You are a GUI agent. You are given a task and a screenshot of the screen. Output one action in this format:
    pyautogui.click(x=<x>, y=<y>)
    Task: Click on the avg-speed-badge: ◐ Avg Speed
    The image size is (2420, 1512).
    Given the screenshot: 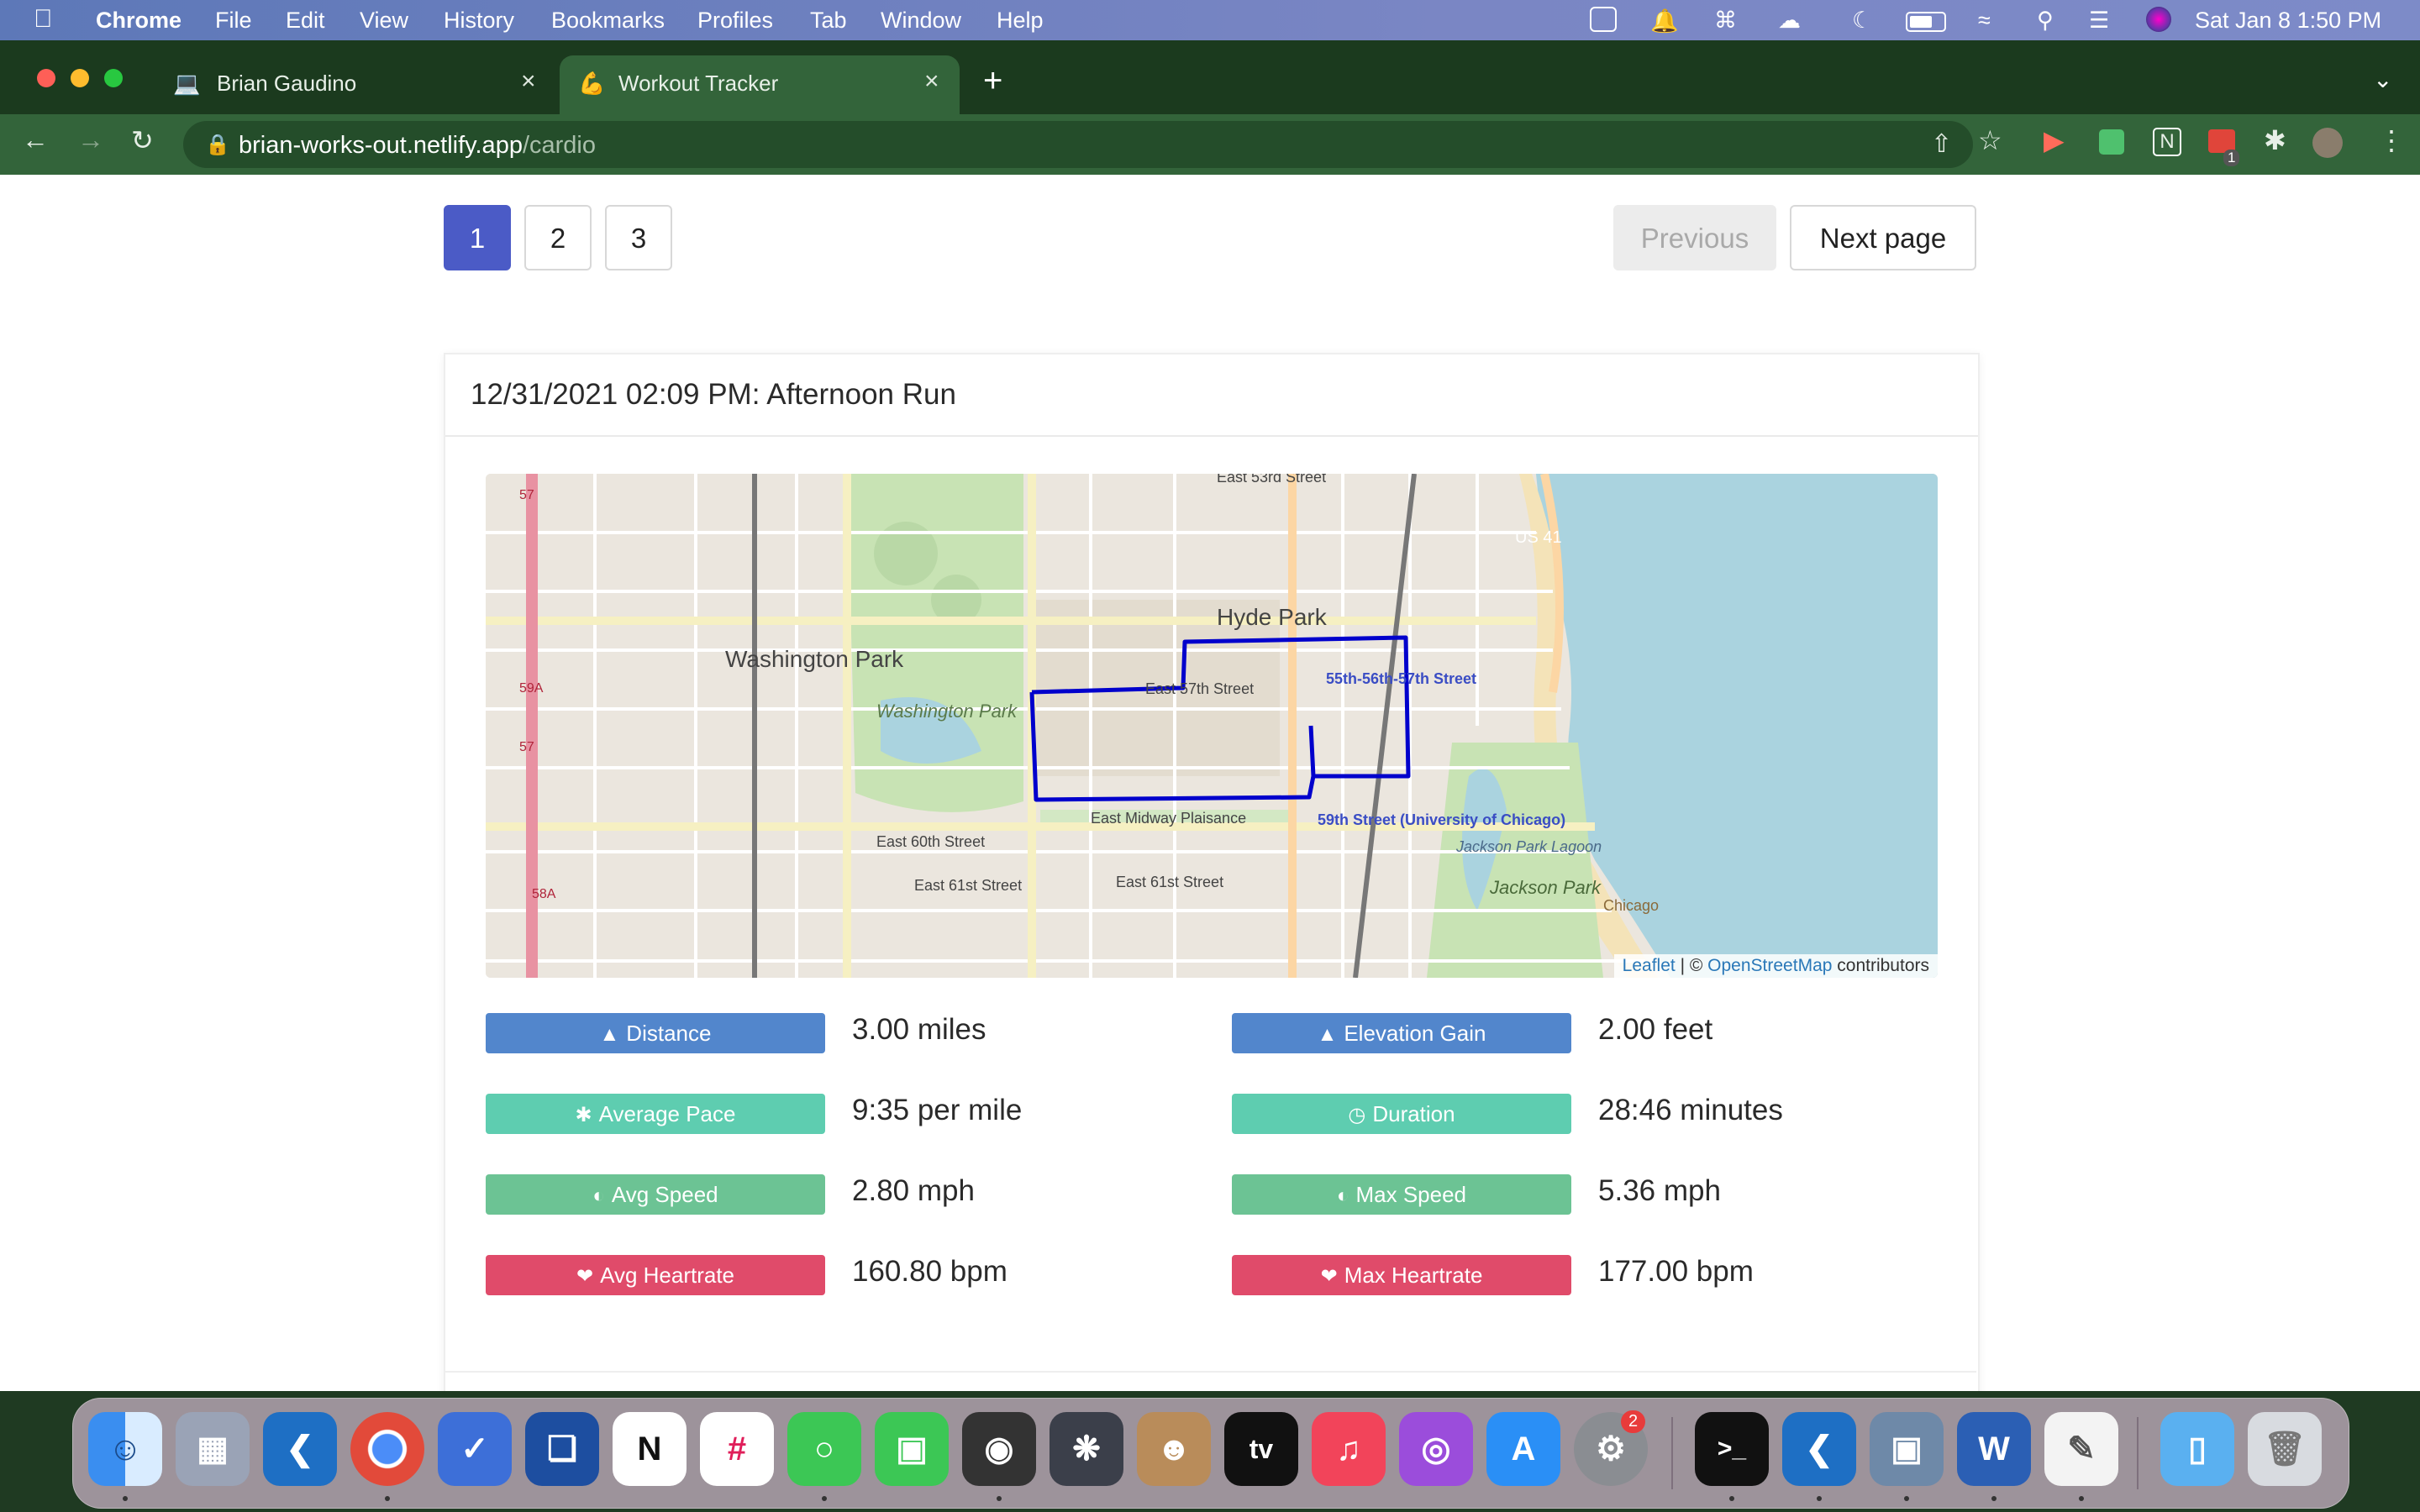 What is the action you would take?
    pyautogui.click(x=656, y=1194)
    